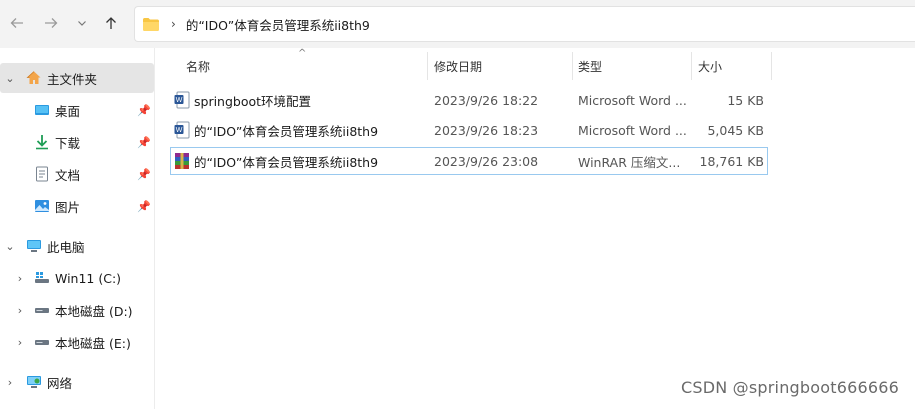  I want to click on sidebar-item-documents: 文档 📌, so click(77, 174).